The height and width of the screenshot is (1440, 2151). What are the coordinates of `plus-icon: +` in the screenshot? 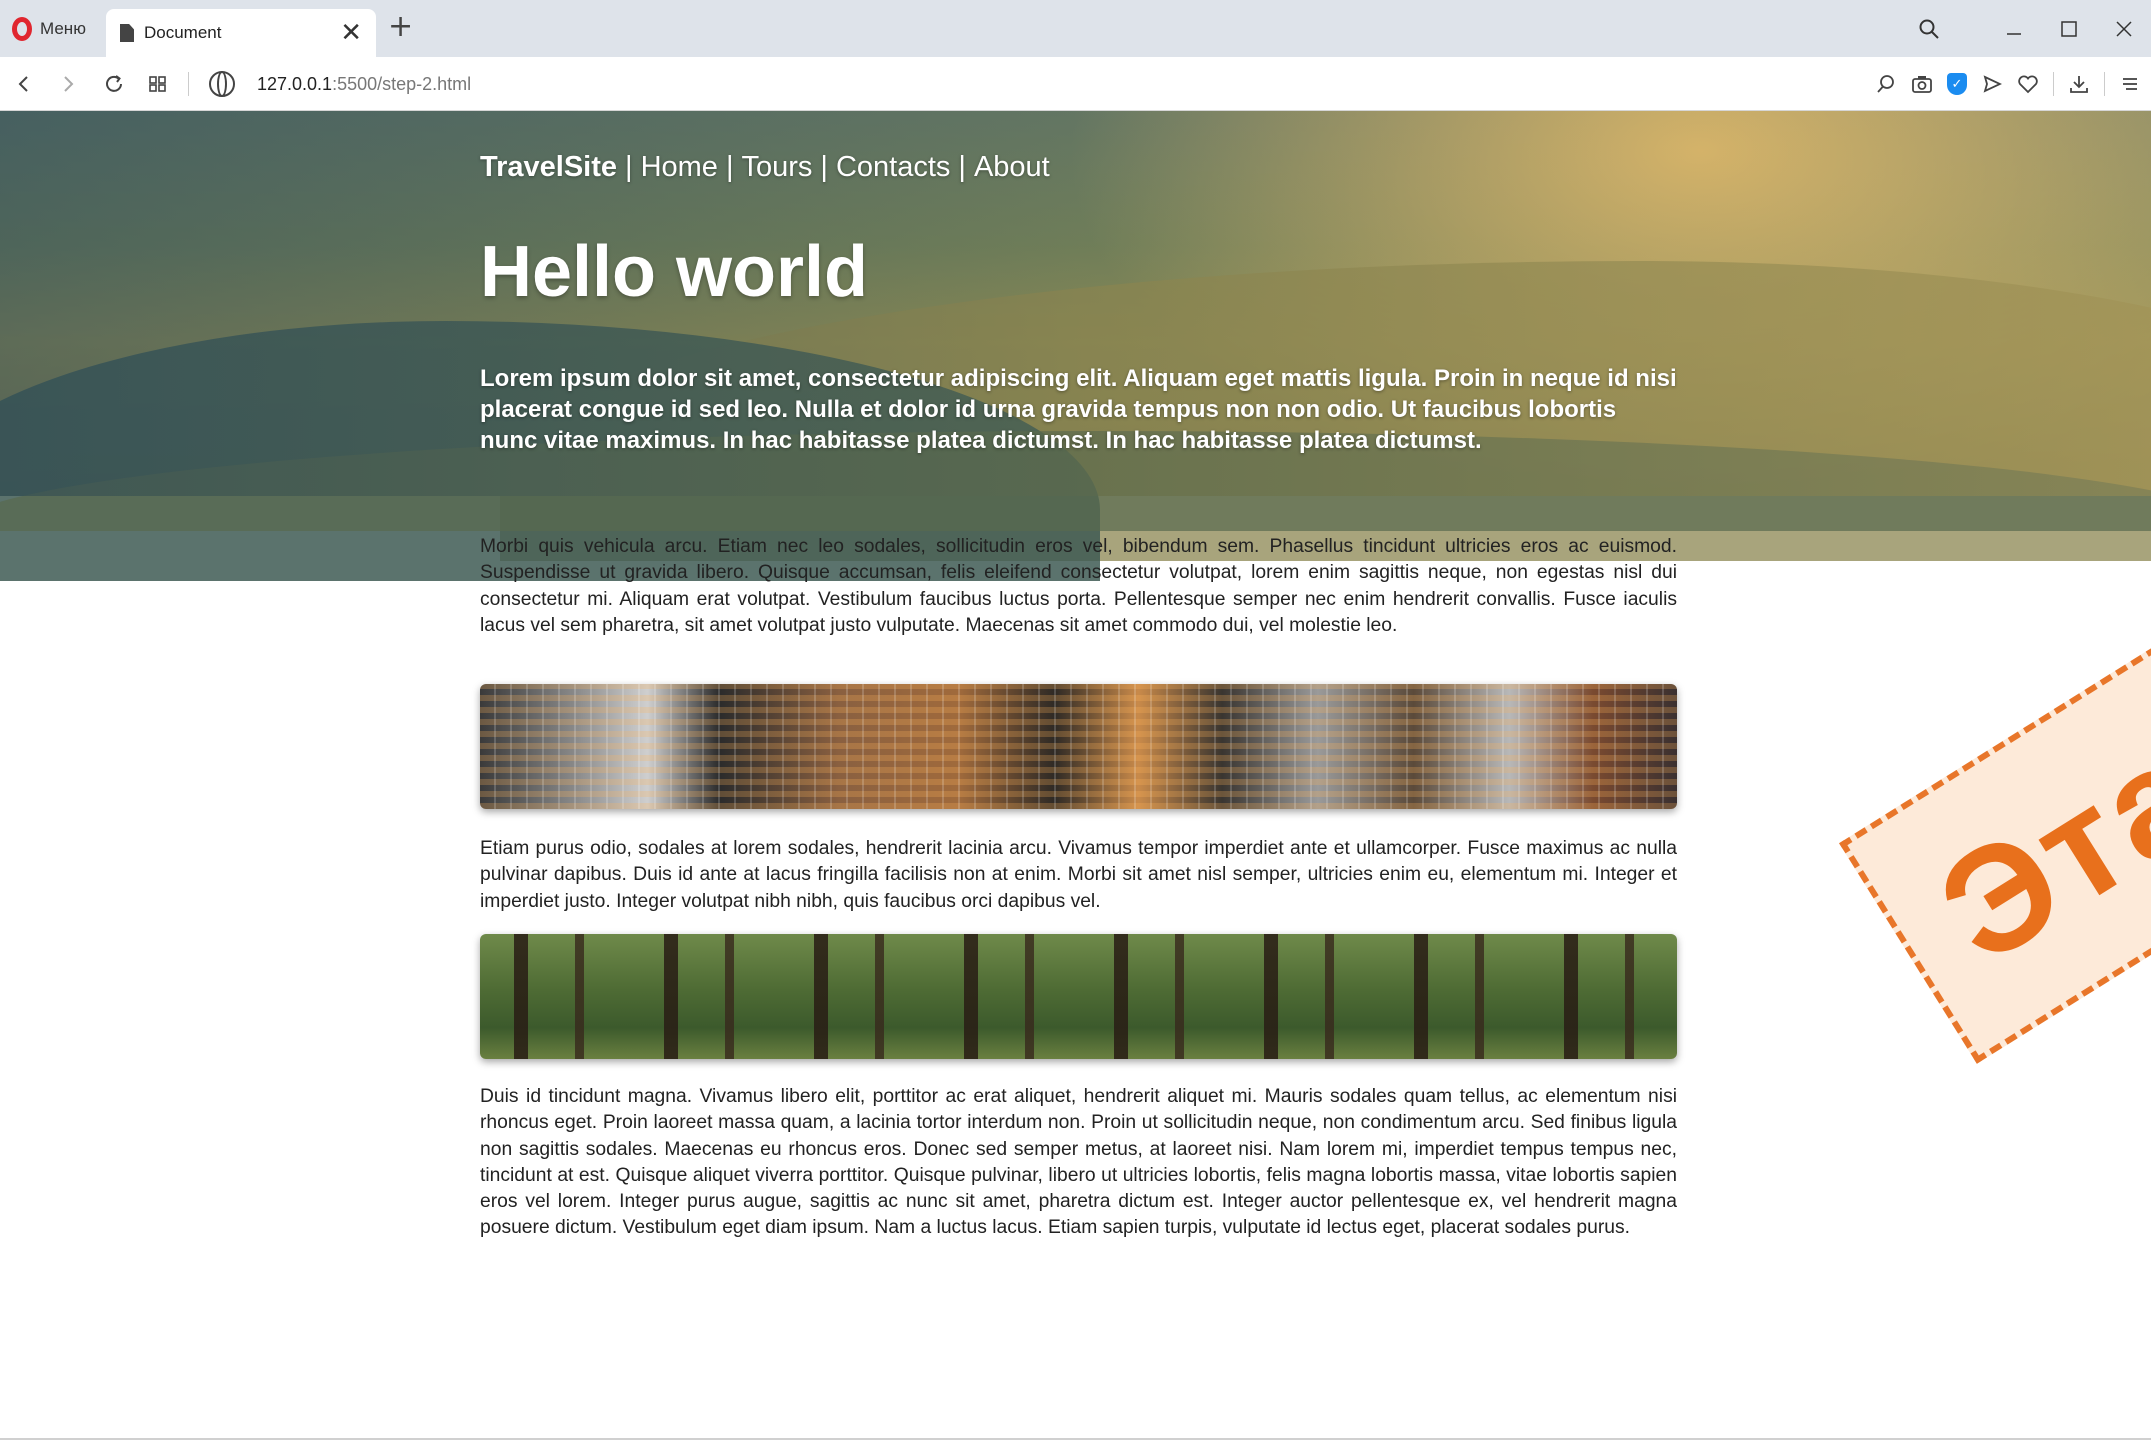 It's located at (400, 27).